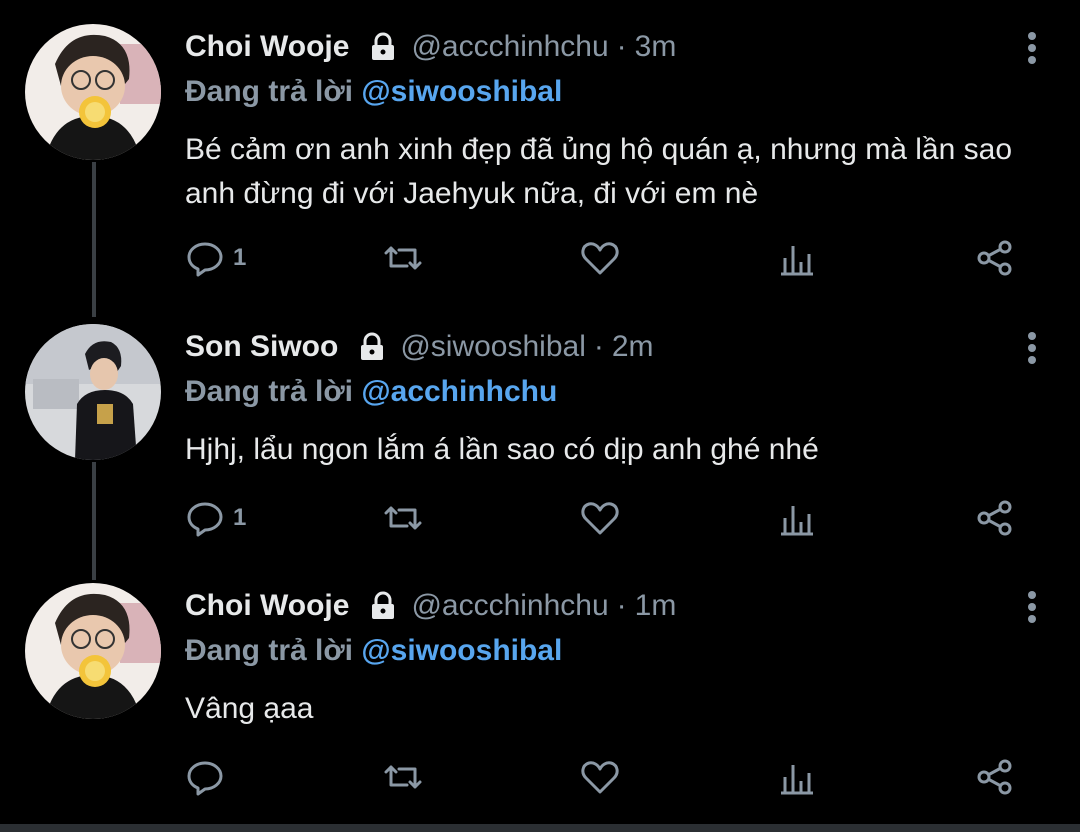  What do you see at coordinates (261, 347) in the screenshot?
I see `display-name: Son Siwoo` at bounding box center [261, 347].